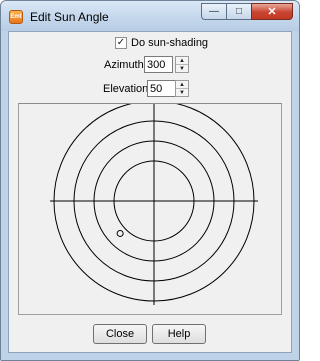 The height and width of the screenshot is (361, 320). I want to click on title-bar: Emt Edit Sun Angle — □ ✕, so click(150, 16).